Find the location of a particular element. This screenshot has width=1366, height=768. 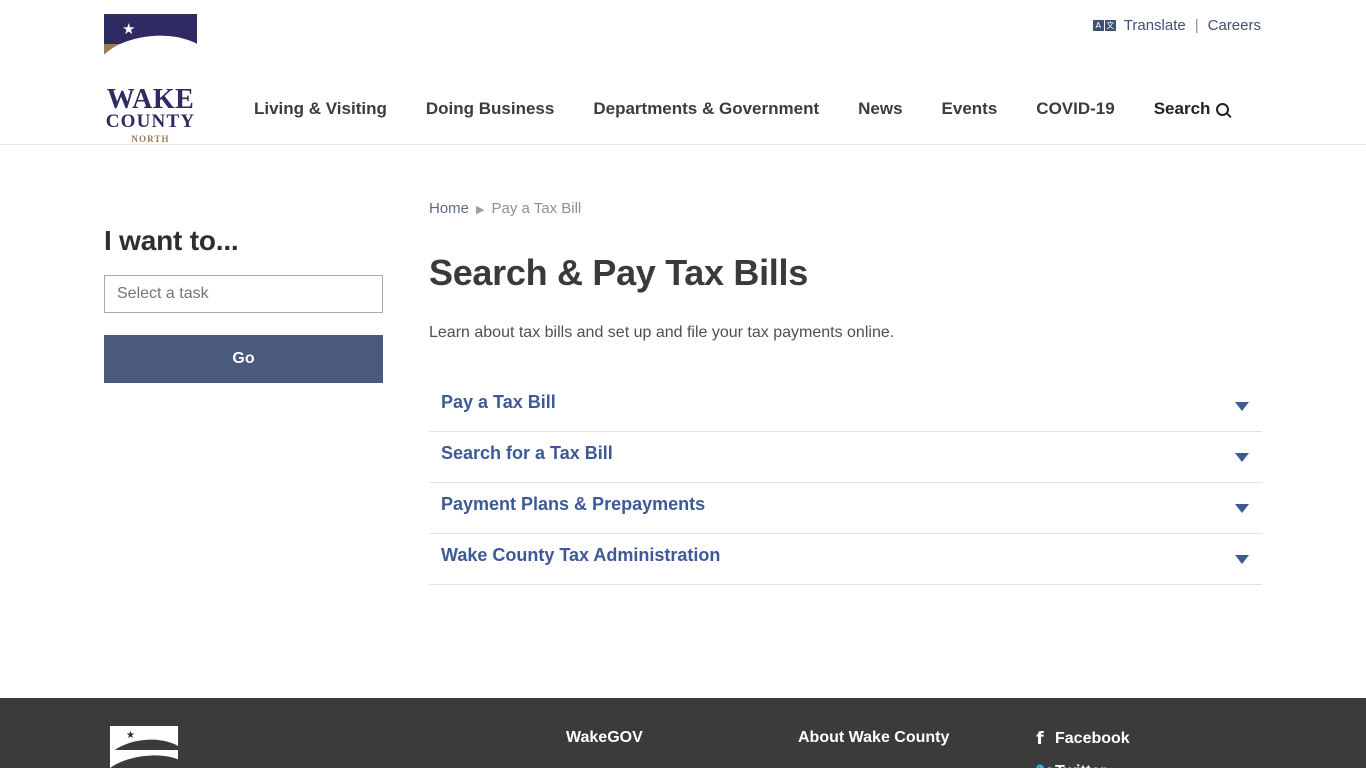

breadcrumb-home: Home is located at coordinates (449, 208).